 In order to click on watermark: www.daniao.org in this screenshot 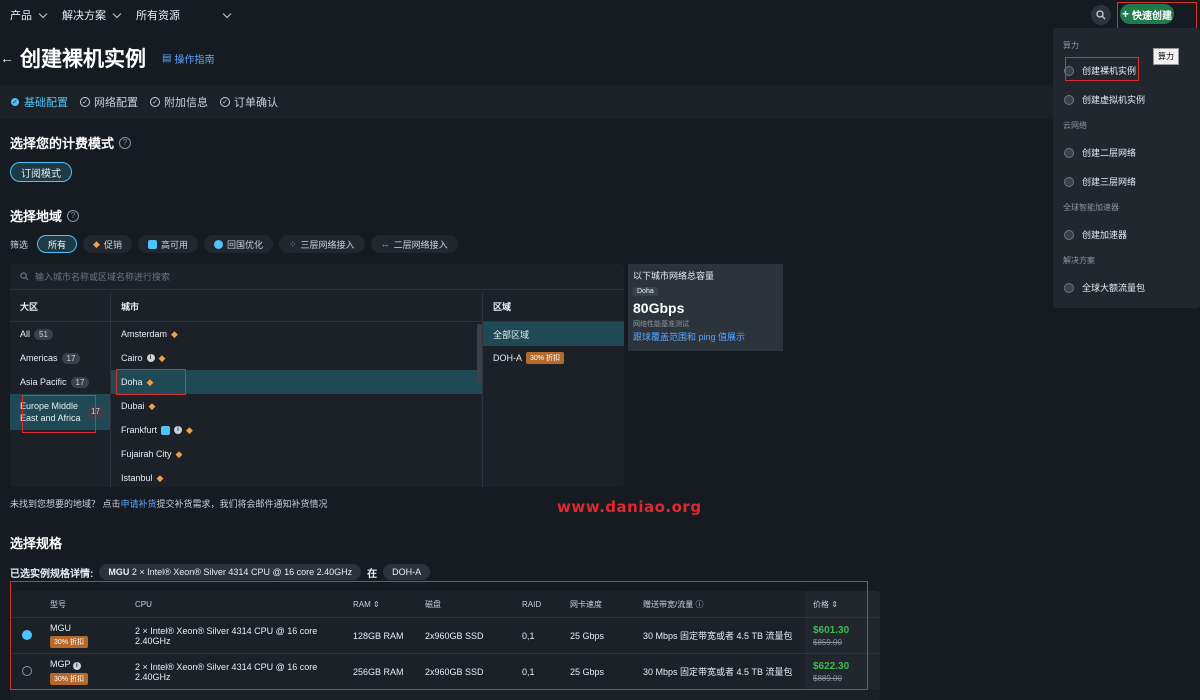, I will do `click(629, 507)`.